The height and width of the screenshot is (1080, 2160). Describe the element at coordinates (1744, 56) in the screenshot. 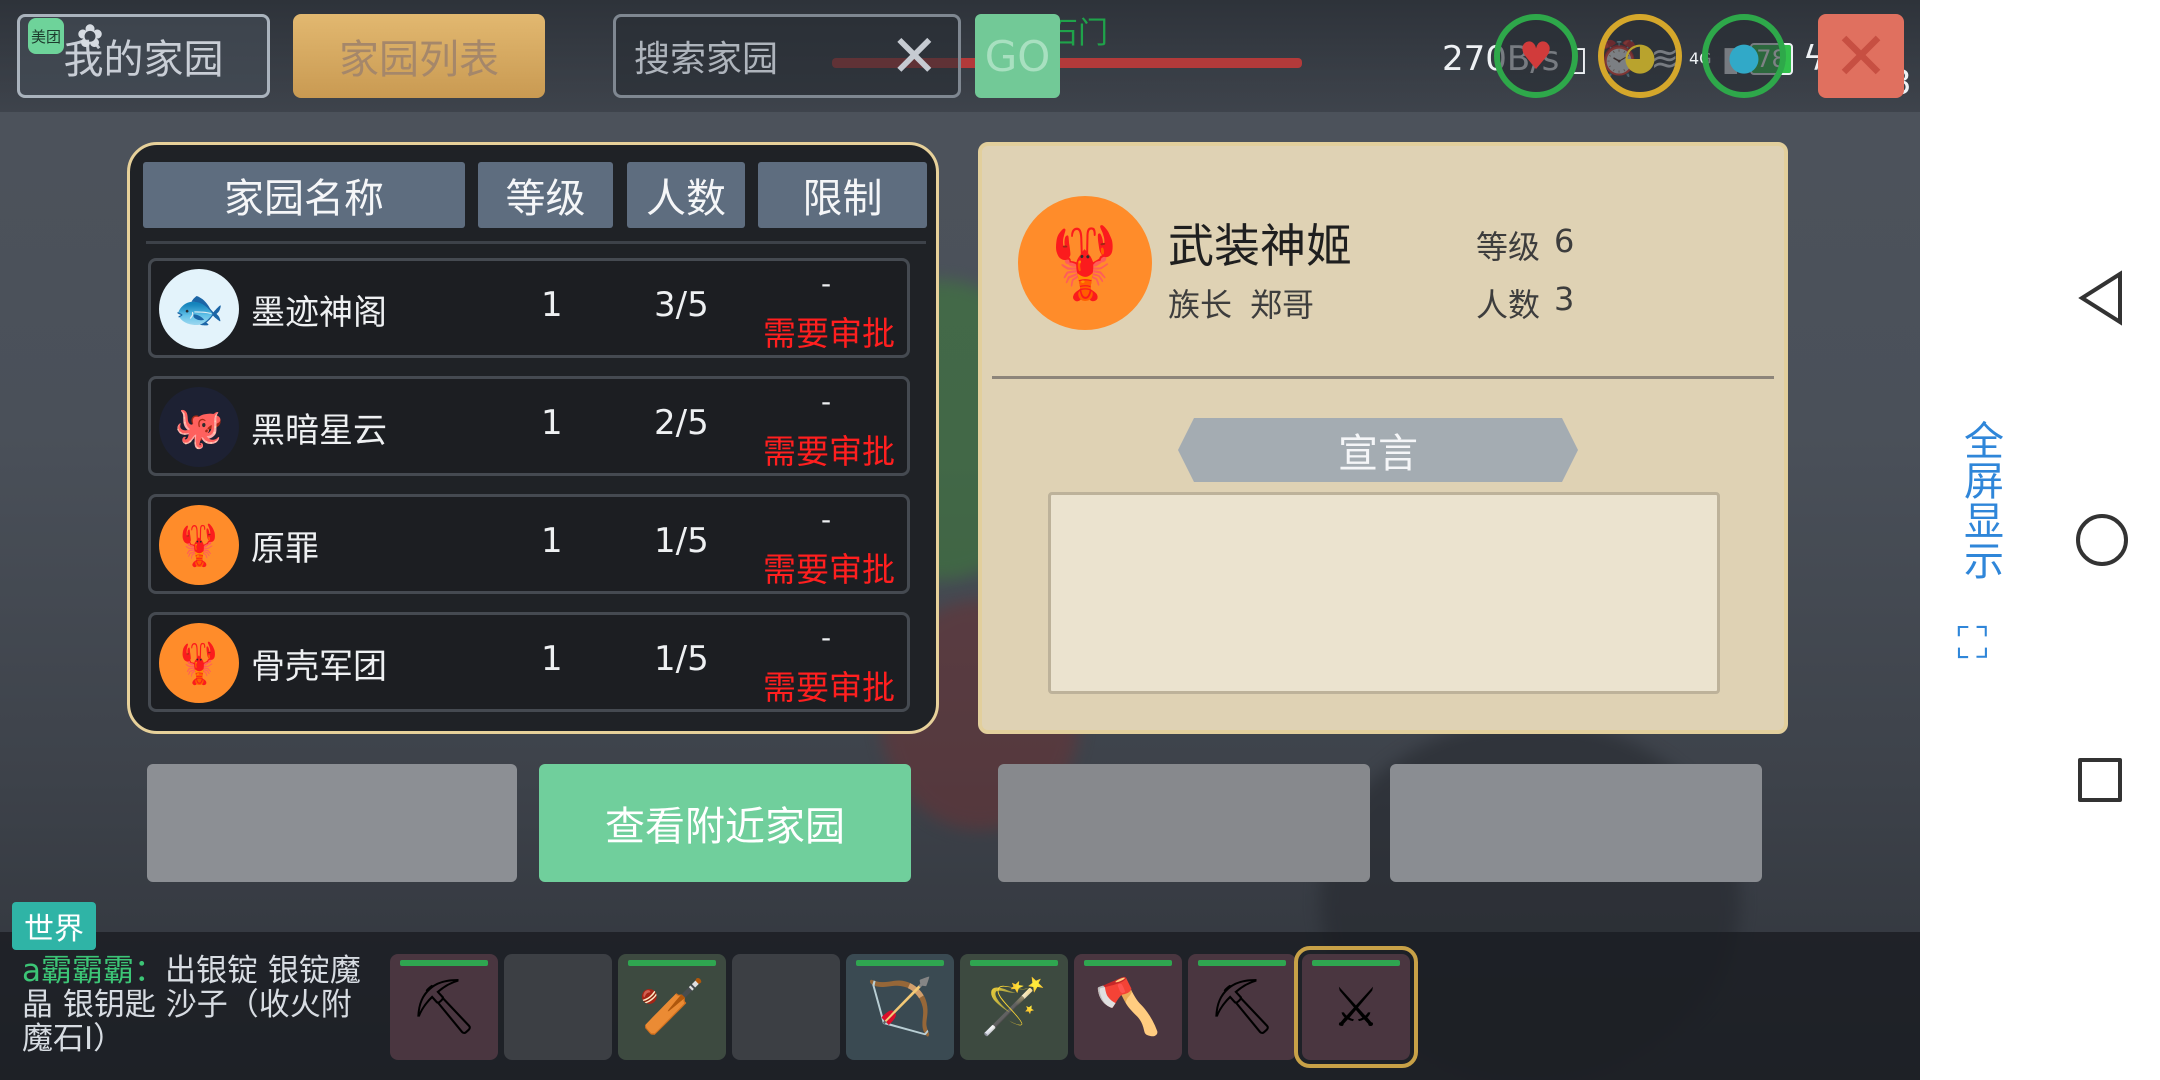

I see `thirst-water-icon: ●` at that location.